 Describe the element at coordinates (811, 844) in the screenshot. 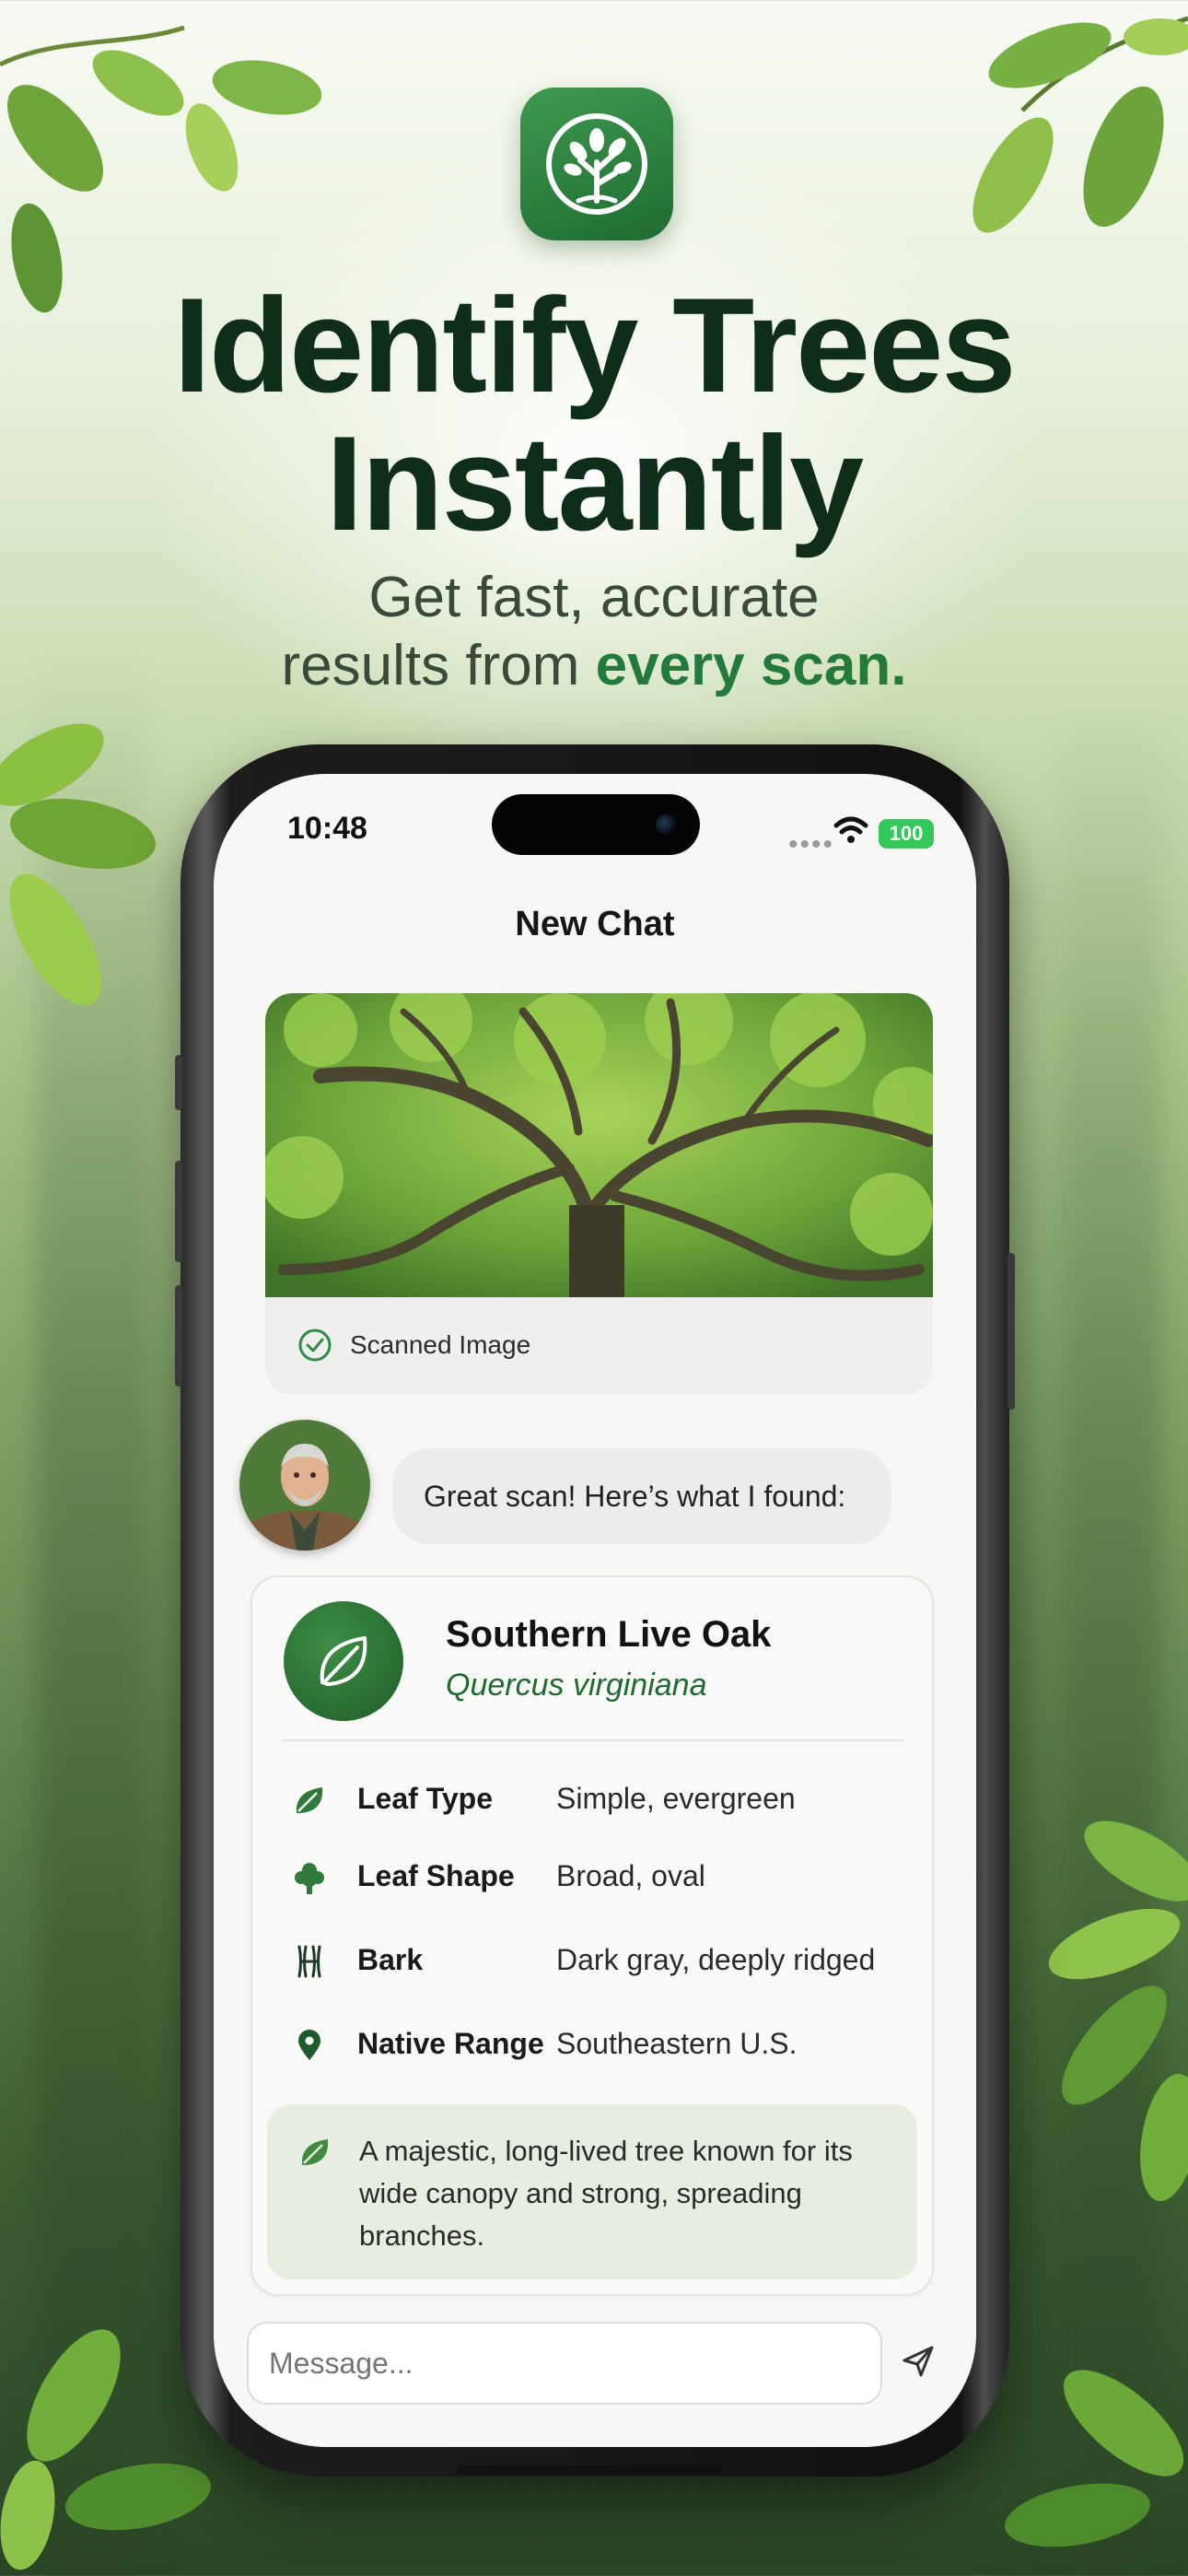

I see `cellular-signal-icon: ••••` at that location.